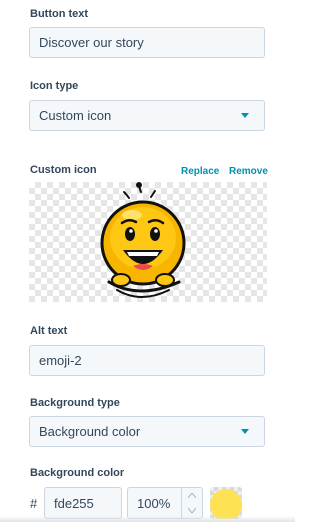  Describe the element at coordinates (147, 519) in the screenshot. I see `scroll-shadow` at that location.